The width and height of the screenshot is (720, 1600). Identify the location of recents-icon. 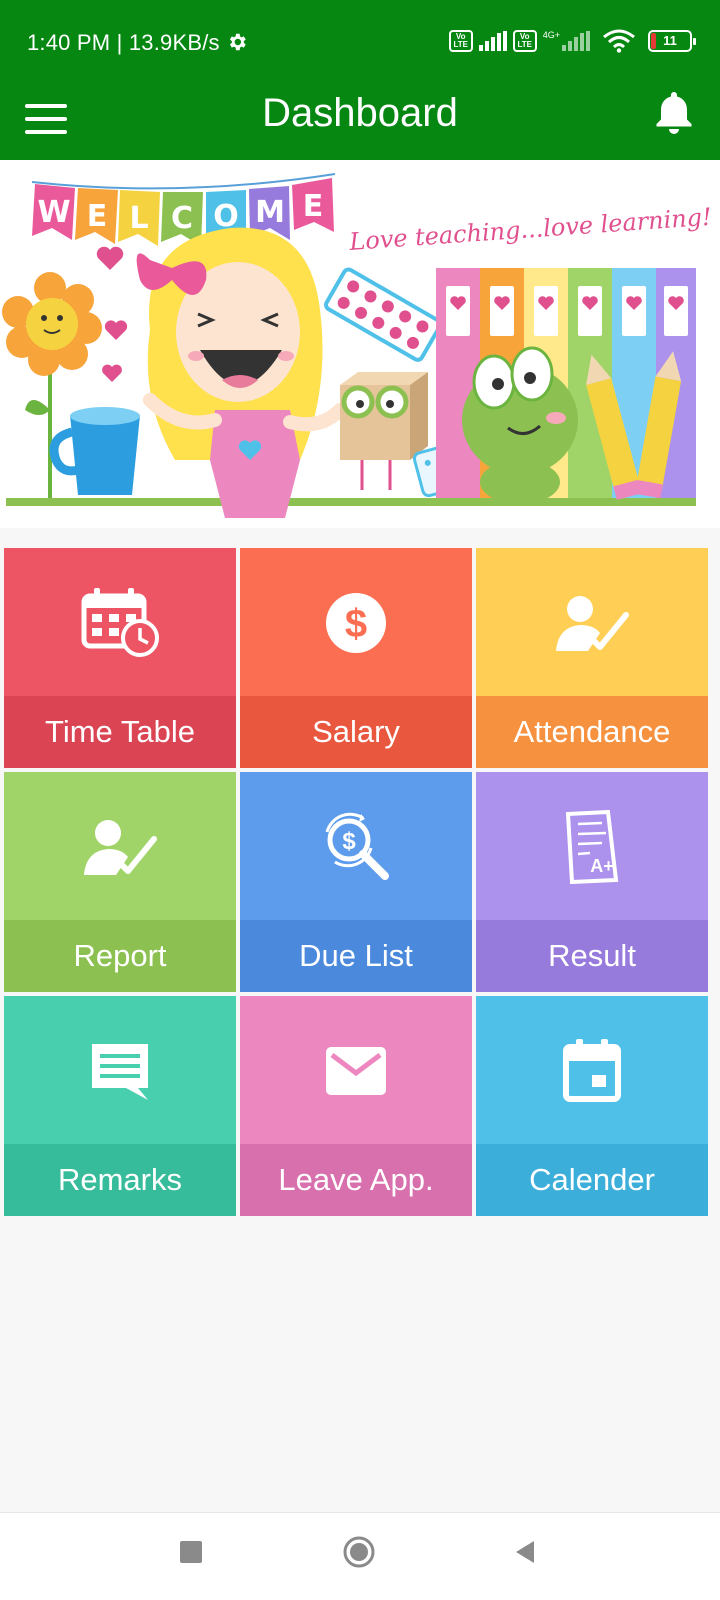
(191, 1552).